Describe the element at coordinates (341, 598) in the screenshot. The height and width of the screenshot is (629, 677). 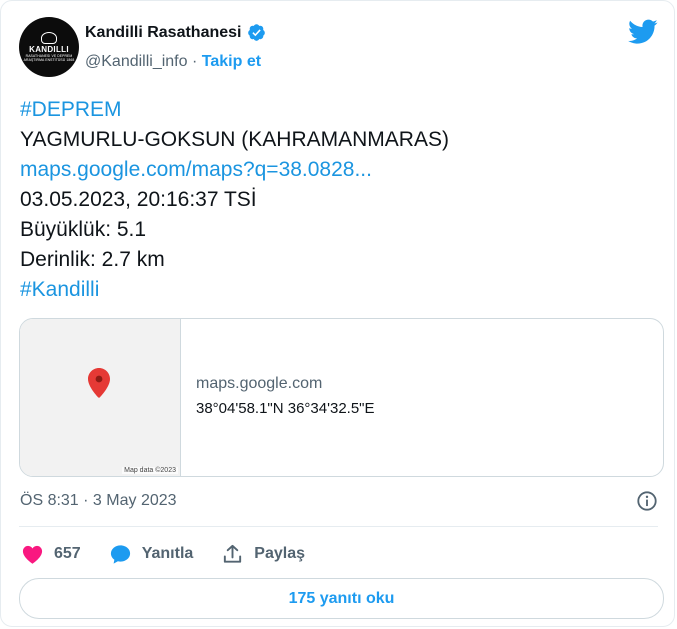
I see `read-replies-button: 175 yanıtı oku` at that location.